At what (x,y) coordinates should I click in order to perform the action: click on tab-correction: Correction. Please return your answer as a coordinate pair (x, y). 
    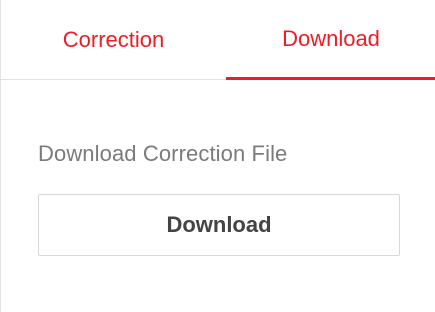
    Looking at the image, I should click on (113, 40).